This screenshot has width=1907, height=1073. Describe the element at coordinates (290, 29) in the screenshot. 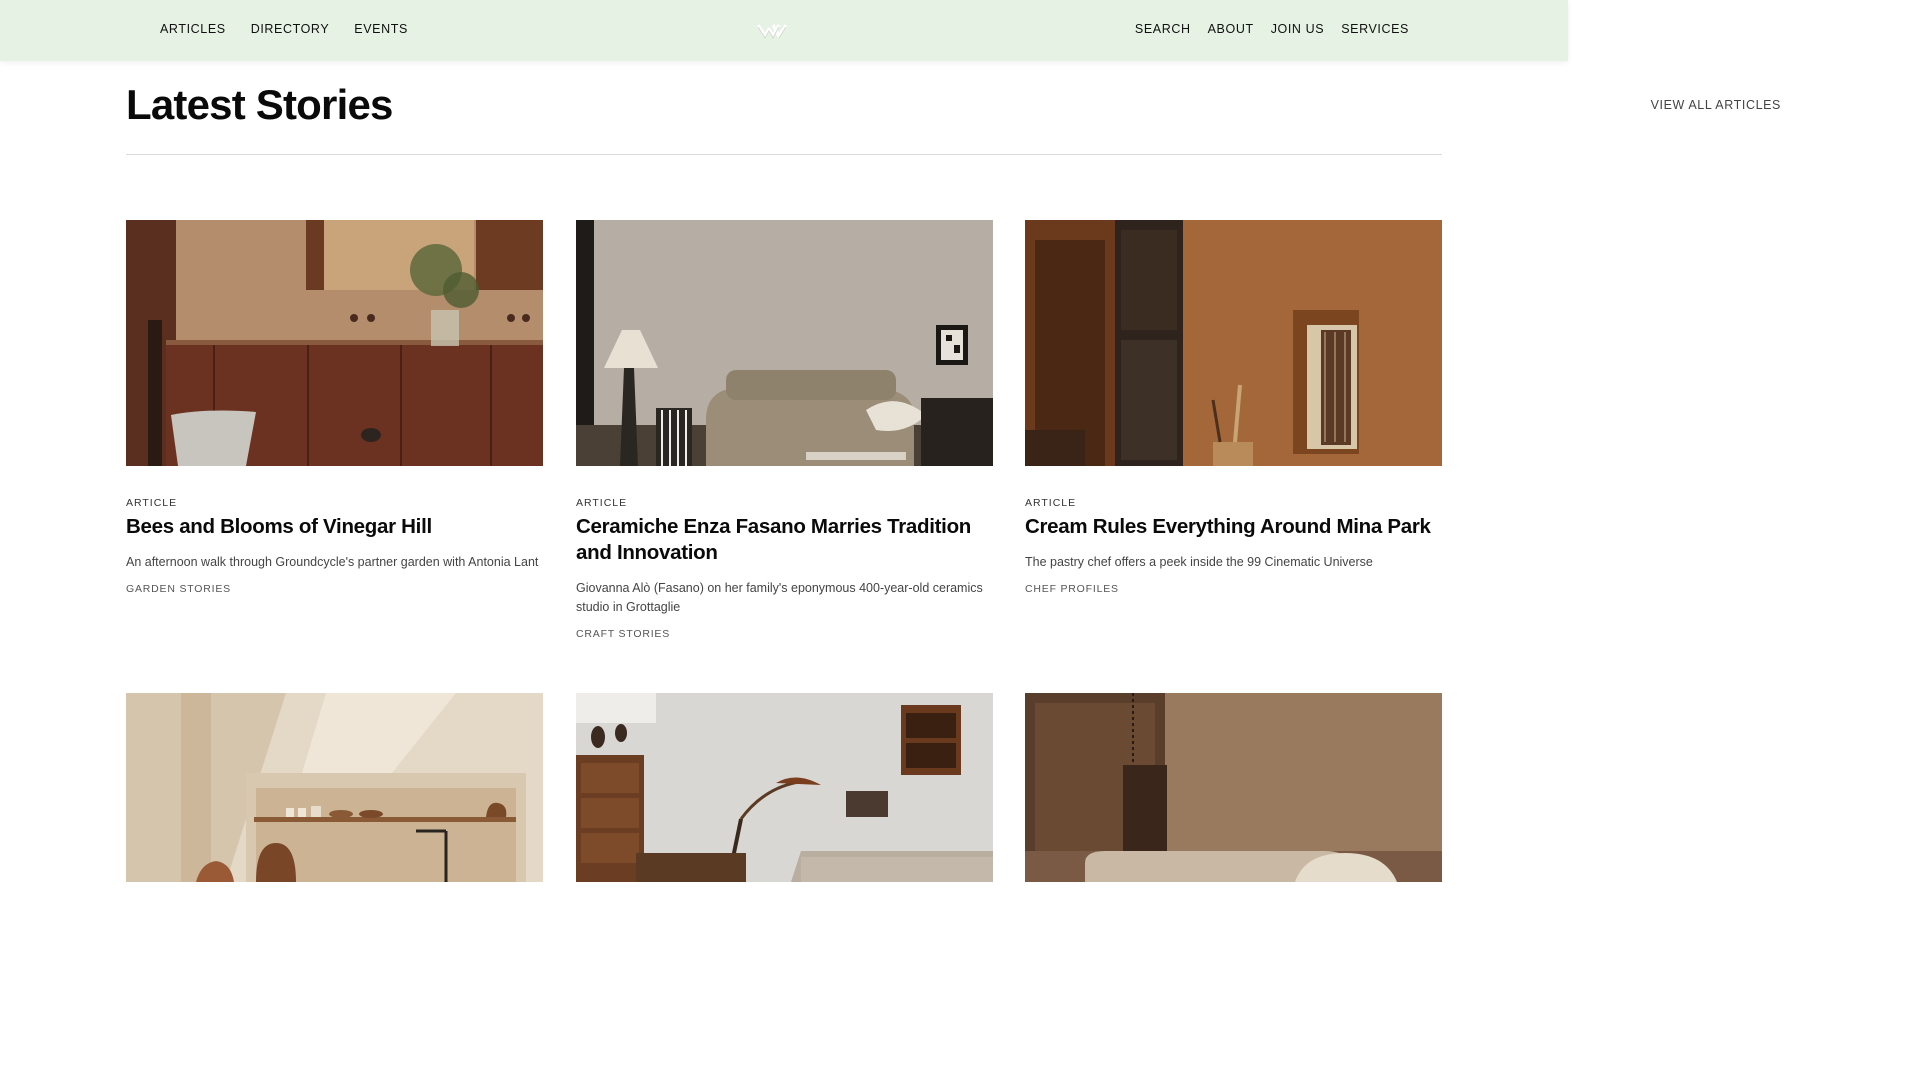

I see `nav-directory: DIRECTORY` at that location.